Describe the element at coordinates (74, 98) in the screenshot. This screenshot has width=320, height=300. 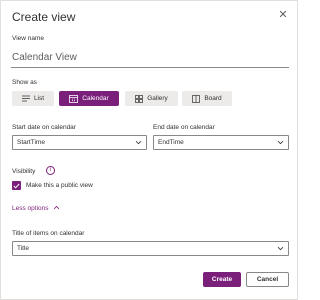
I see `calendar-icon` at that location.